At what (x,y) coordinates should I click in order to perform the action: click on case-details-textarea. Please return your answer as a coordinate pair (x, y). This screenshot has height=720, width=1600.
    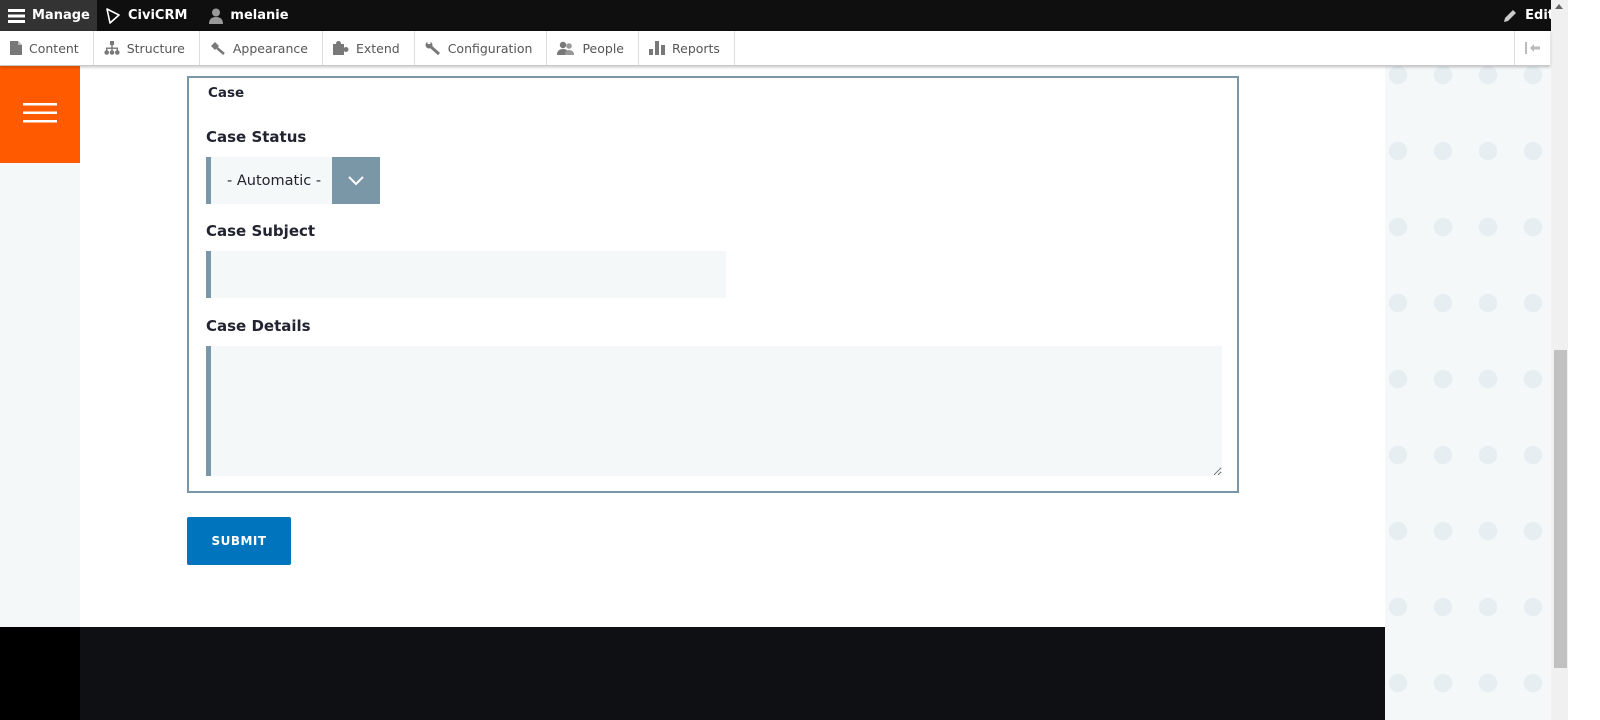
    Looking at the image, I should click on (714, 411).